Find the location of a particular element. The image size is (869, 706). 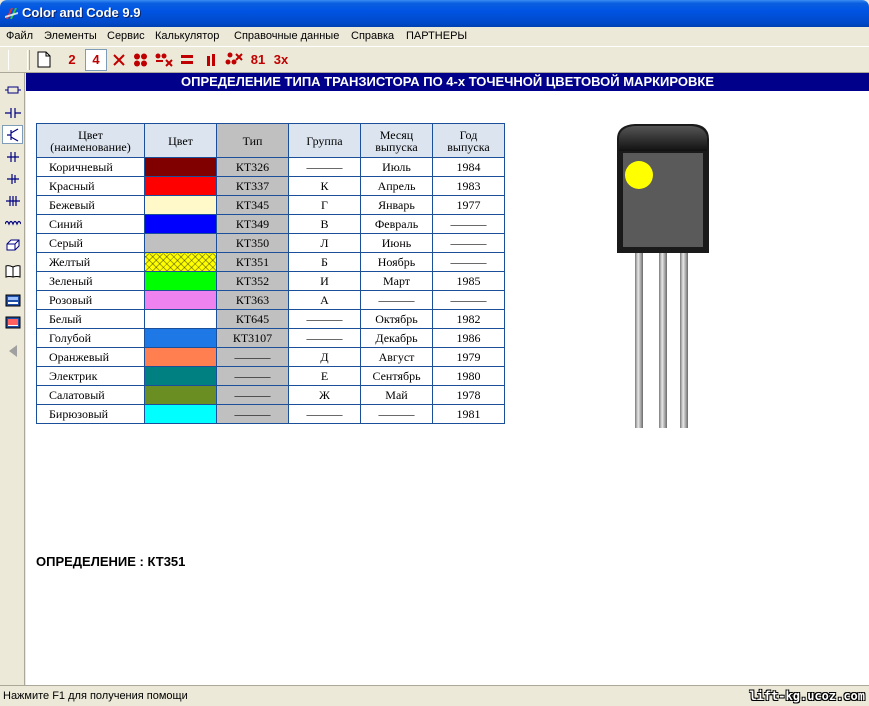

menu-help: Справка is located at coordinates (372, 36).